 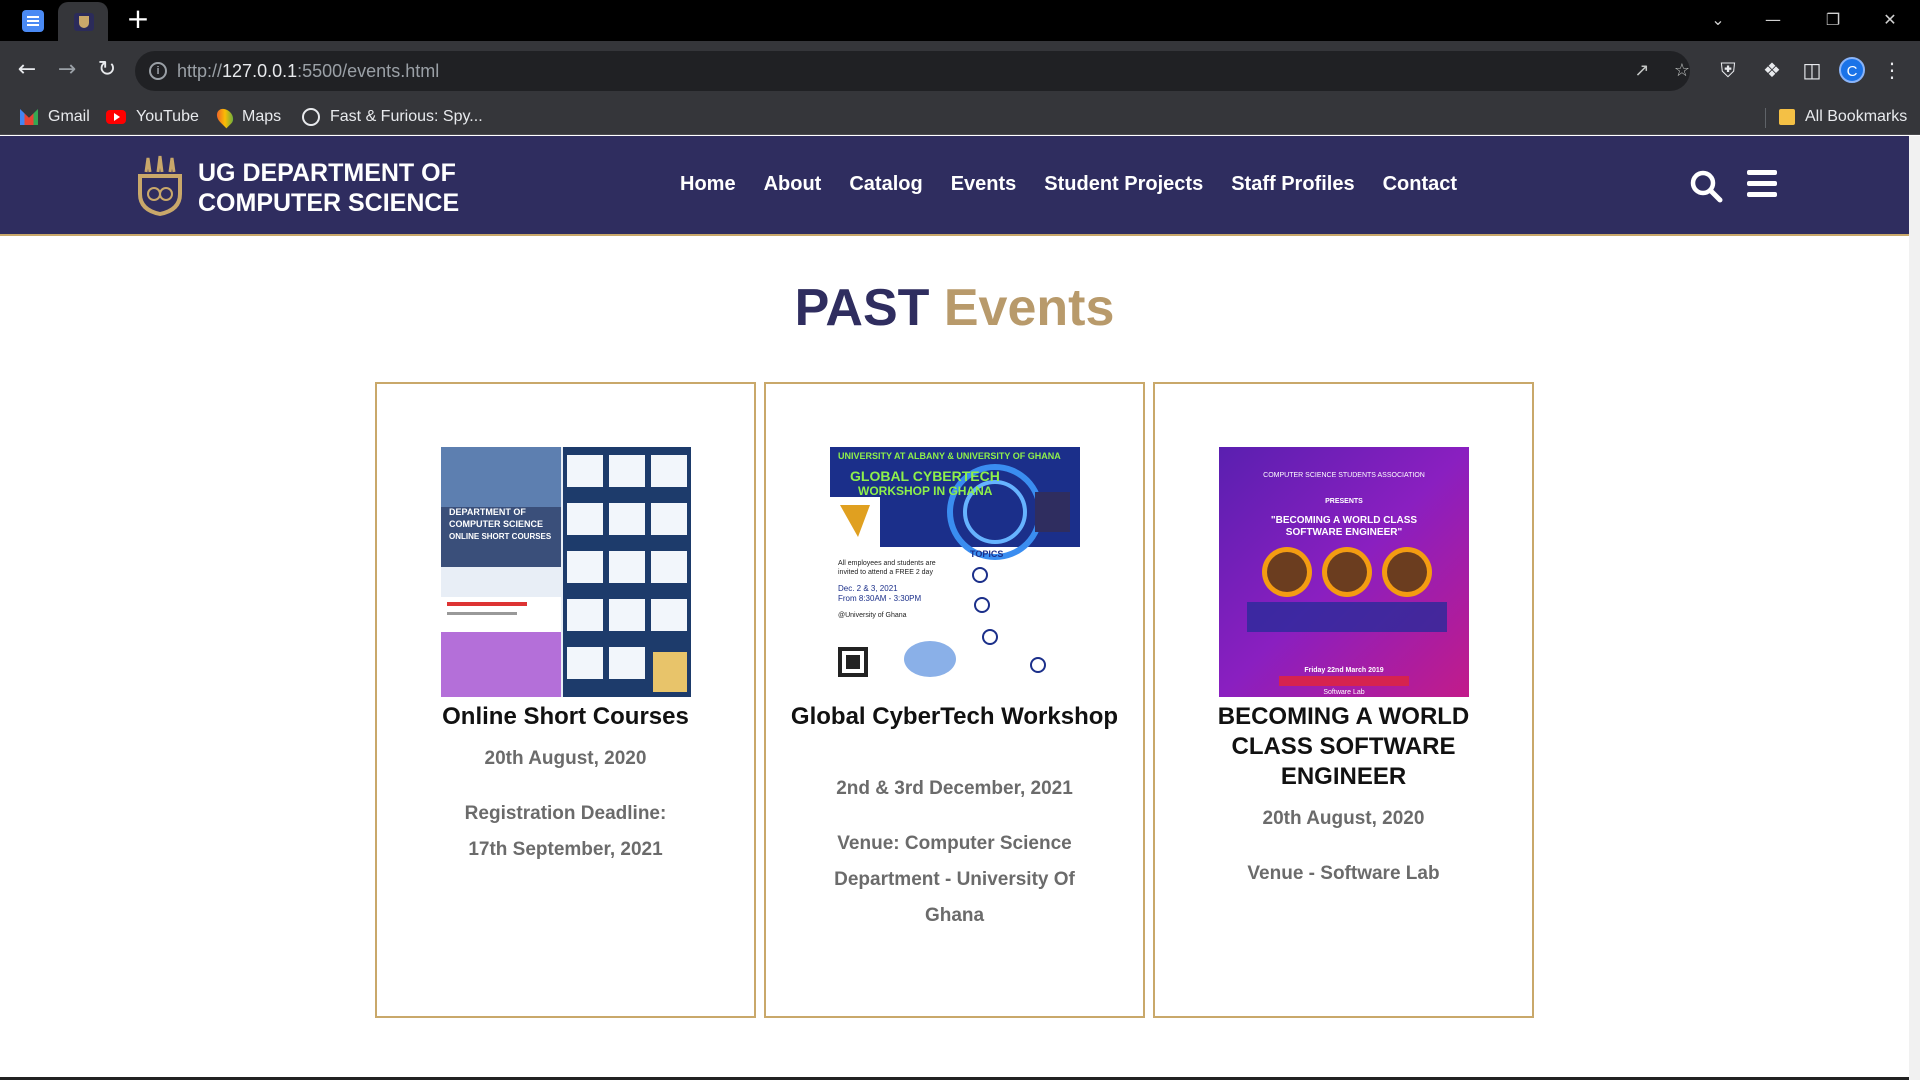 What do you see at coordinates (55, 117) in the screenshot?
I see `bookmark-gmail: Gmail` at bounding box center [55, 117].